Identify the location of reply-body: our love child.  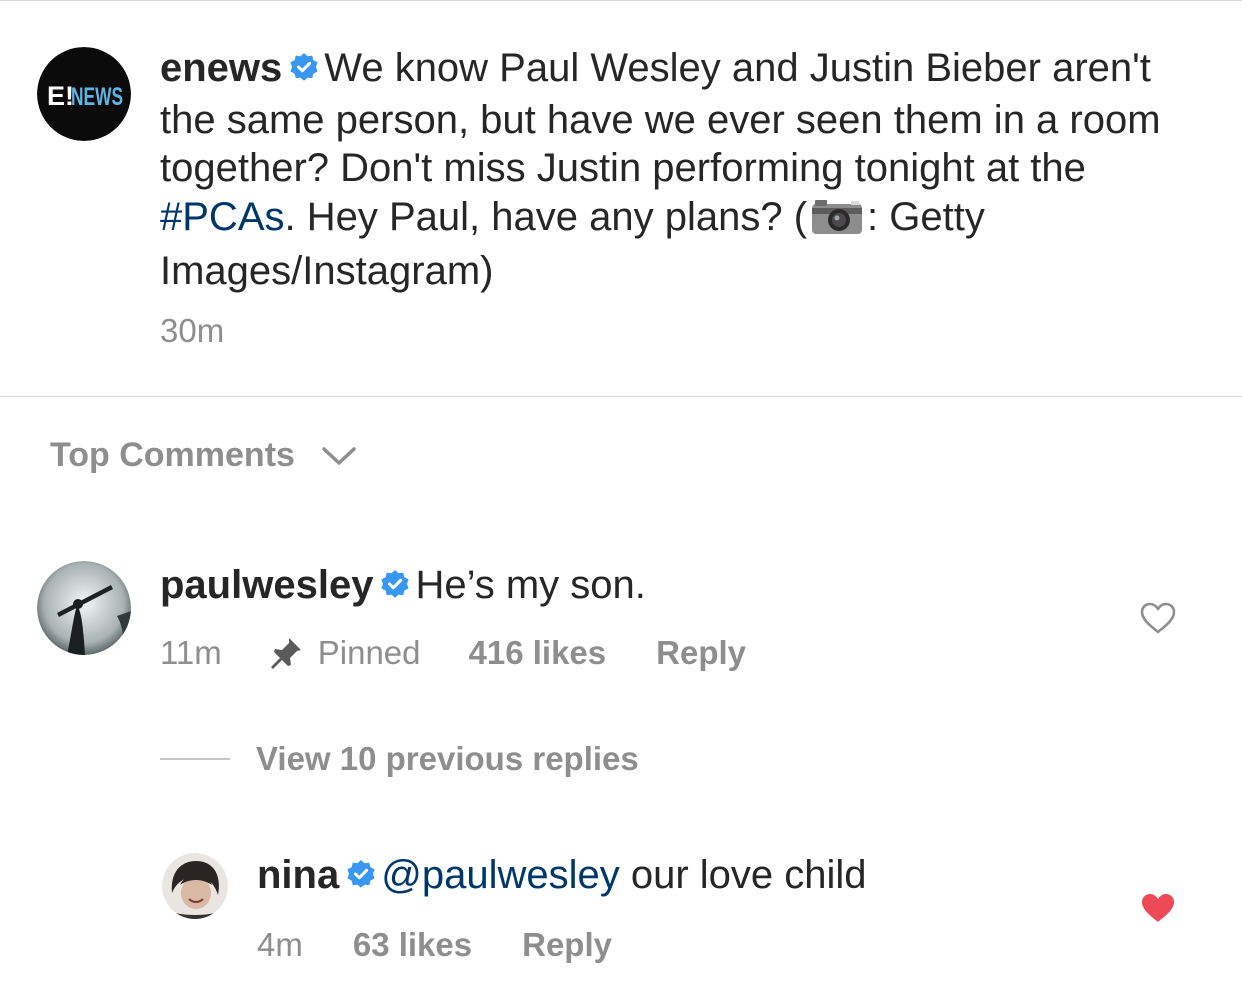
(743, 875).